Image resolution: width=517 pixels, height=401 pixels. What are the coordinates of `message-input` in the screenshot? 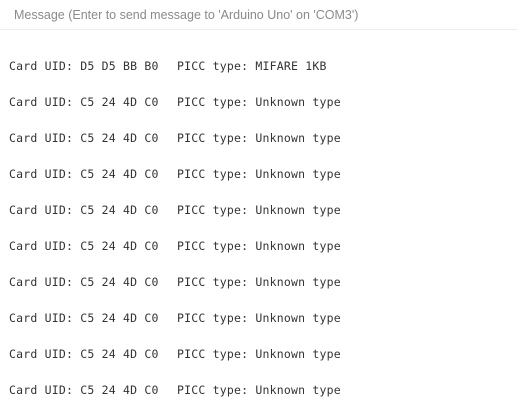 It's located at (261, 15).